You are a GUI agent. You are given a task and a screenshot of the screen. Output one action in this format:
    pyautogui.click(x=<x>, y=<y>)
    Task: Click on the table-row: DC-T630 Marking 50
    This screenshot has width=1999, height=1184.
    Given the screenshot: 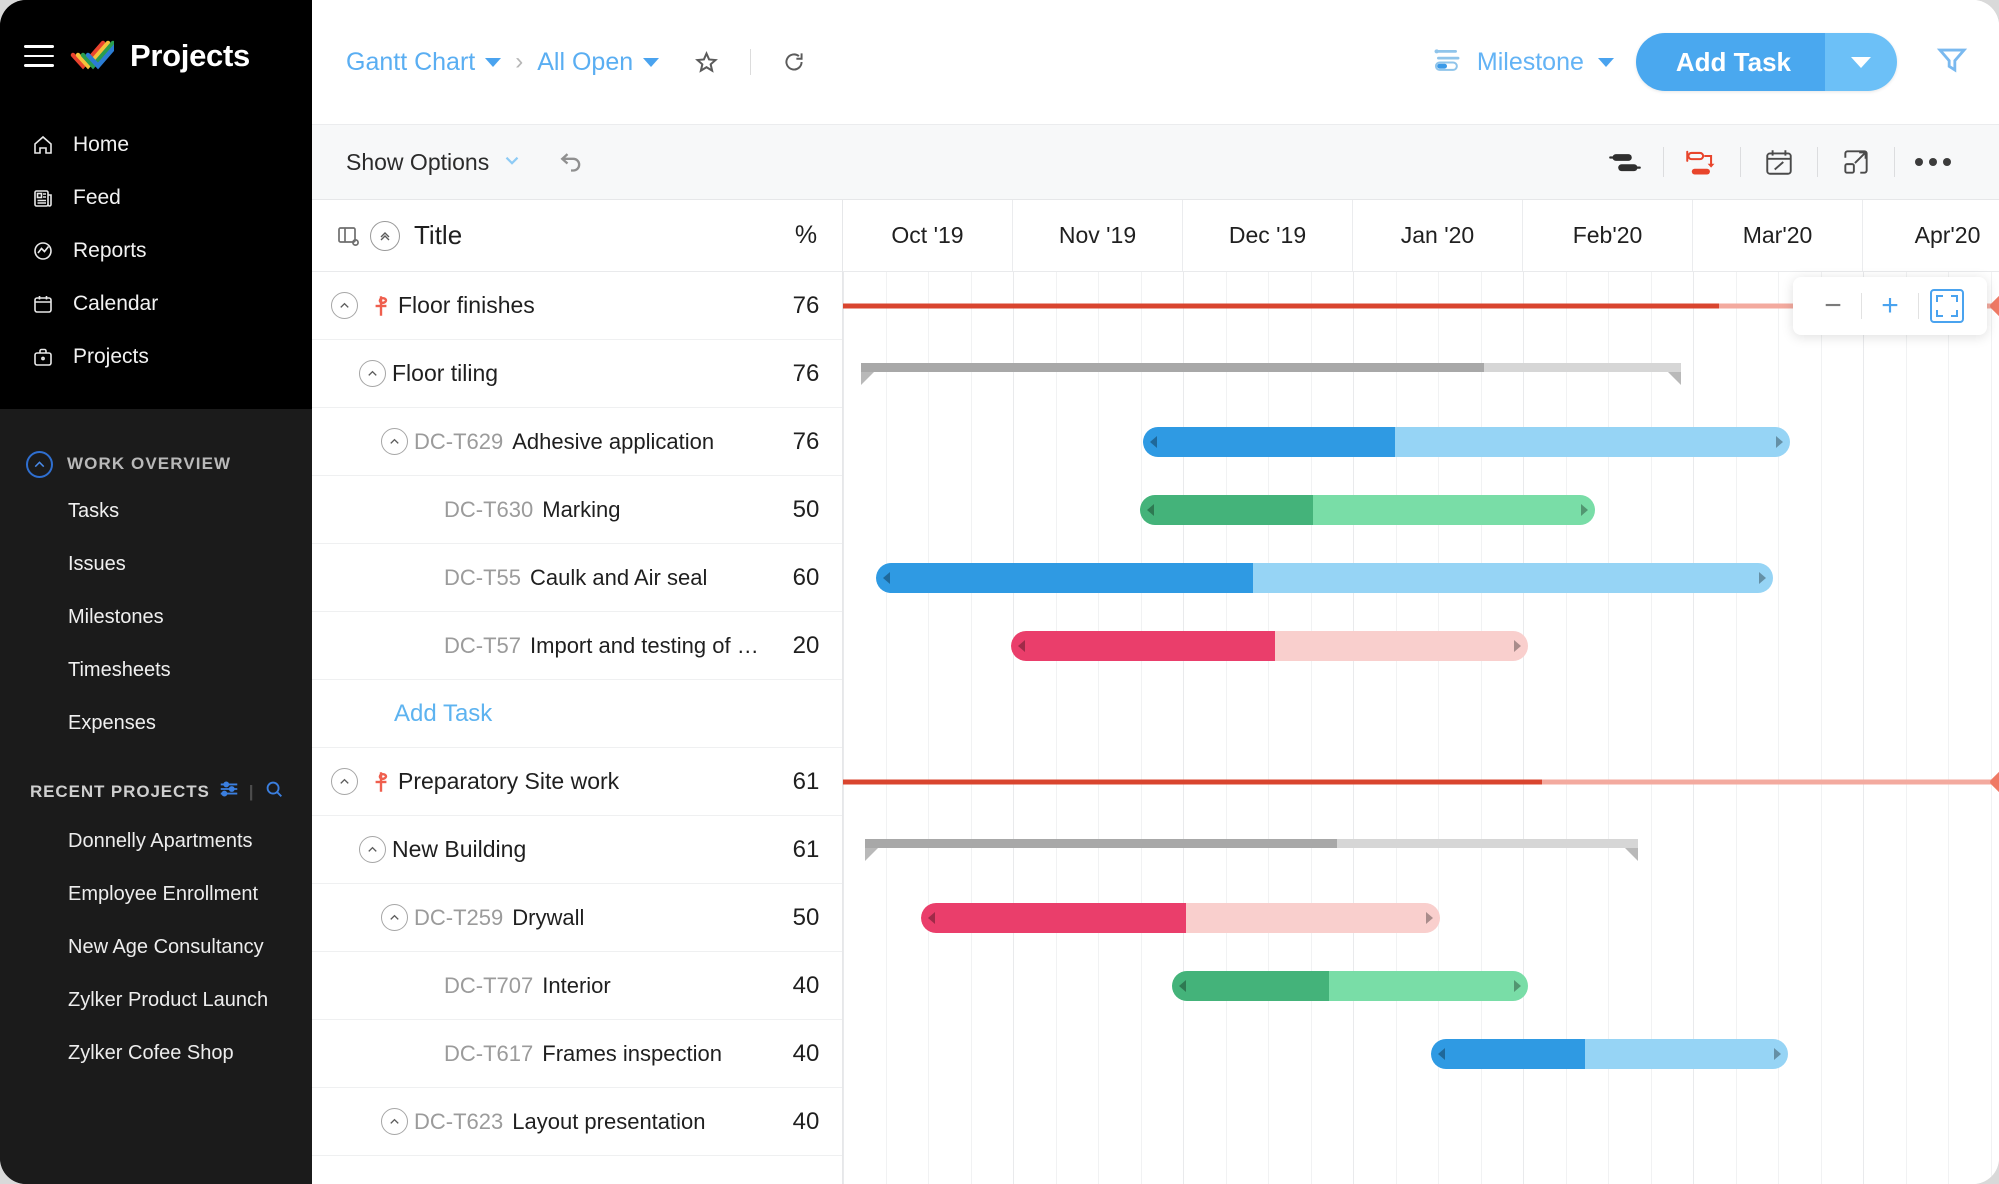 What is the action you would take?
    pyautogui.click(x=577, y=510)
    